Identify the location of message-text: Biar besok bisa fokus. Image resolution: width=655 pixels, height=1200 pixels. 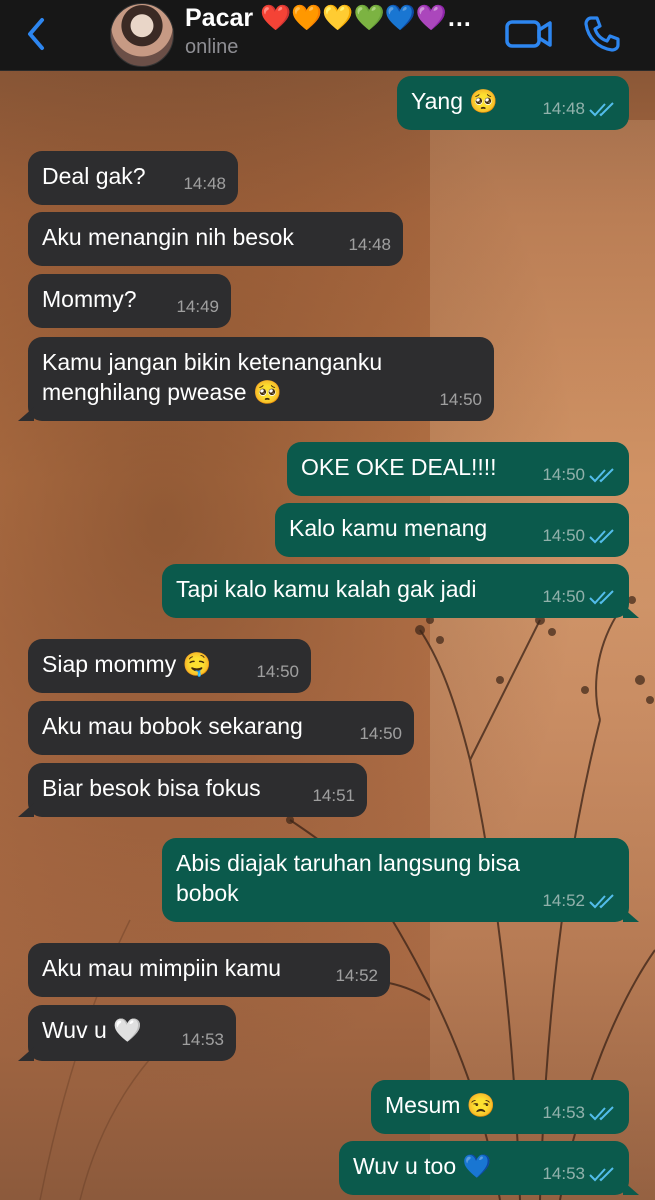
(151, 788).